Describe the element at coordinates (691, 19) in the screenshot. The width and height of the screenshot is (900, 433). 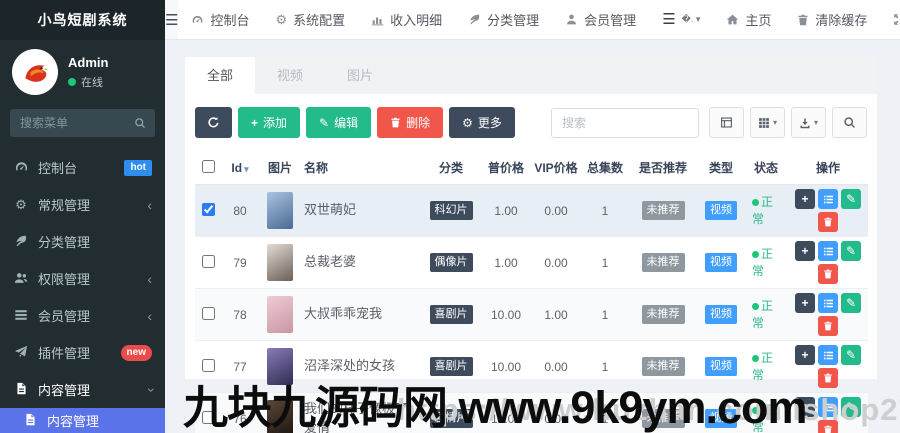
I see `caret-down-icon: �. ▾` at that location.